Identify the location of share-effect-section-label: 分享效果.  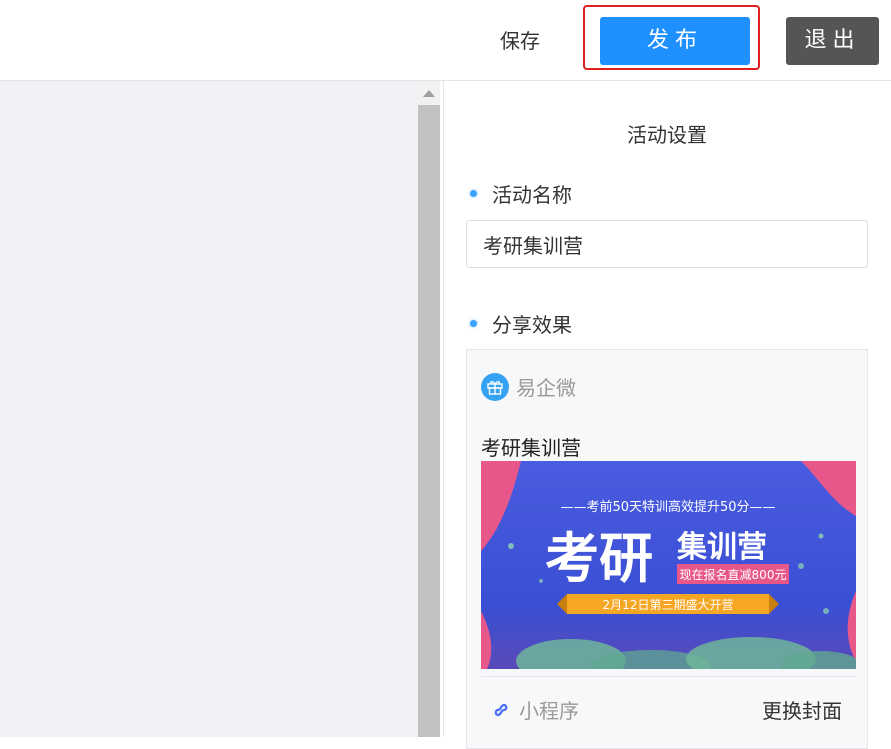
(521, 323).